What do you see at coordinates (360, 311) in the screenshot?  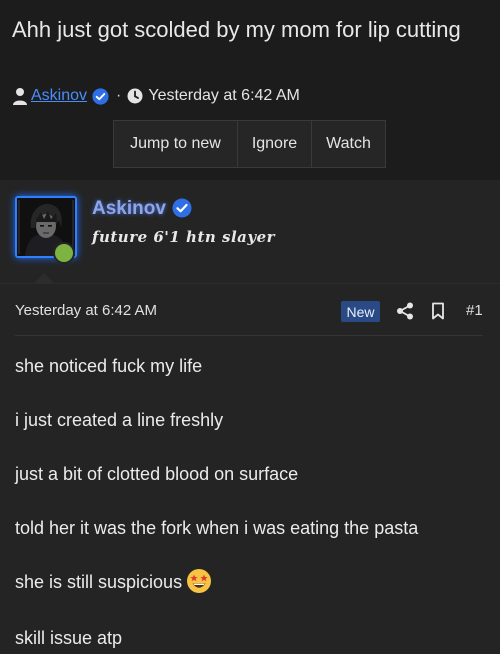 I see `new-badge: New` at bounding box center [360, 311].